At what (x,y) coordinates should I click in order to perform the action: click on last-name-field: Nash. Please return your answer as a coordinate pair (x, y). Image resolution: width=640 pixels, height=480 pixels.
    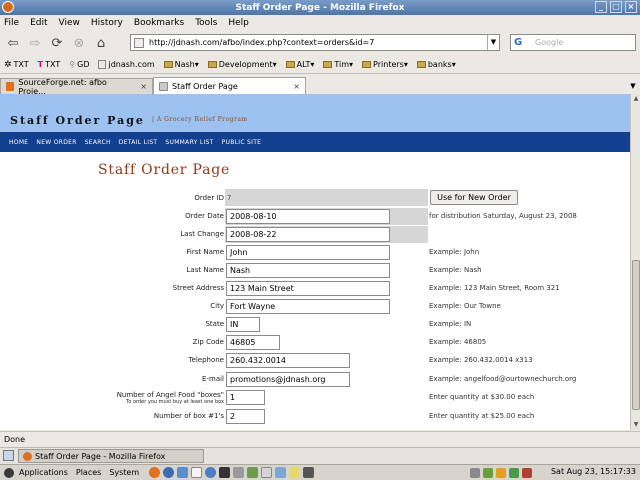
    Looking at the image, I should click on (308, 270).